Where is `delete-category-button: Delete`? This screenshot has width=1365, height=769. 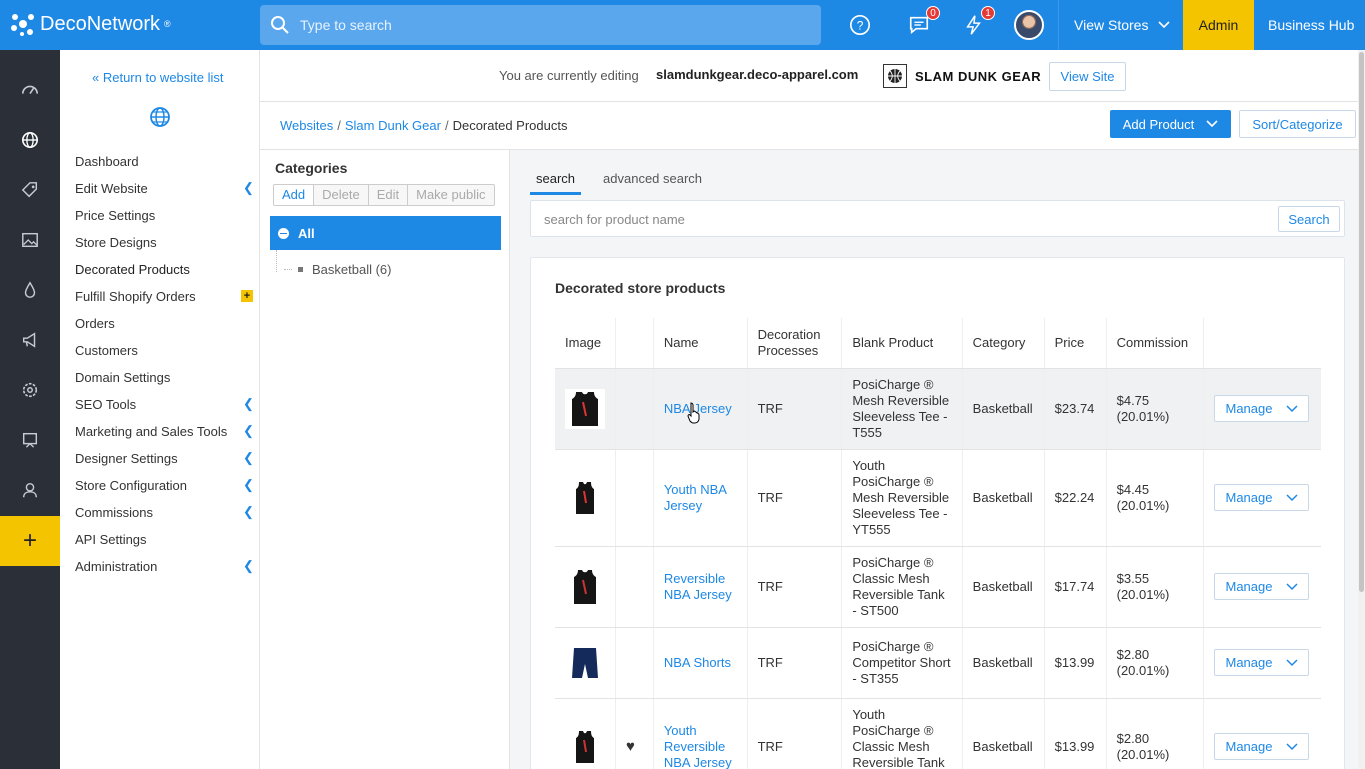 delete-category-button: Delete is located at coordinates (341, 195).